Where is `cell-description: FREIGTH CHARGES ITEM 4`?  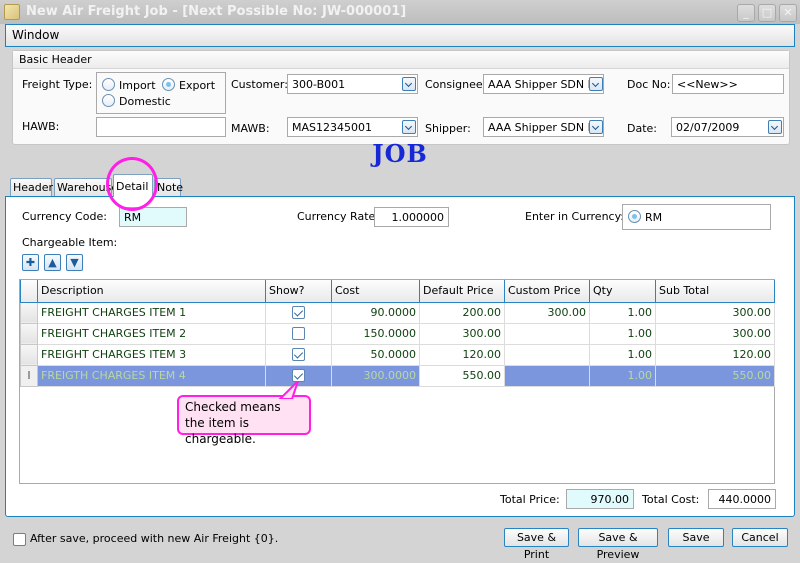 cell-description: FREIGTH CHARGES ITEM 4 is located at coordinates (151, 375).